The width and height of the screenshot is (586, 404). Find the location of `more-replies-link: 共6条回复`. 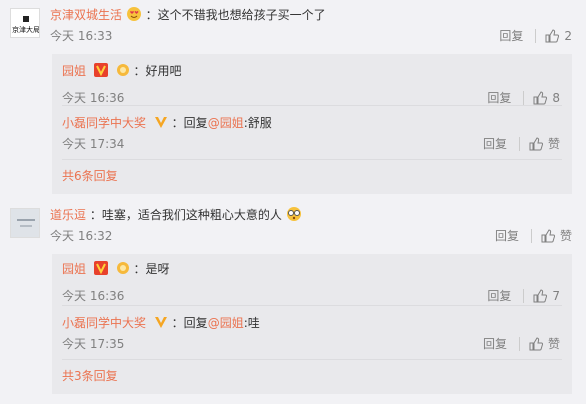

more-replies-link: 共6条回复 is located at coordinates (90, 176).